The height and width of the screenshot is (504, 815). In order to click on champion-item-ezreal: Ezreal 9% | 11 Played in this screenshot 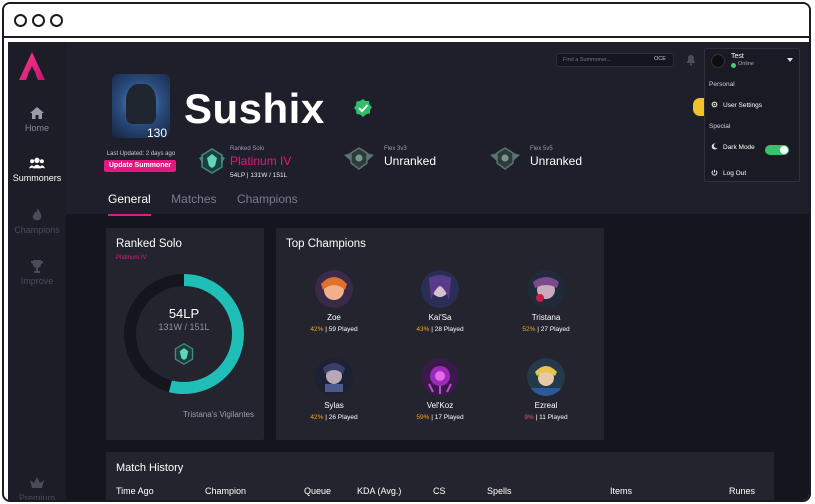, I will do `click(546, 389)`.